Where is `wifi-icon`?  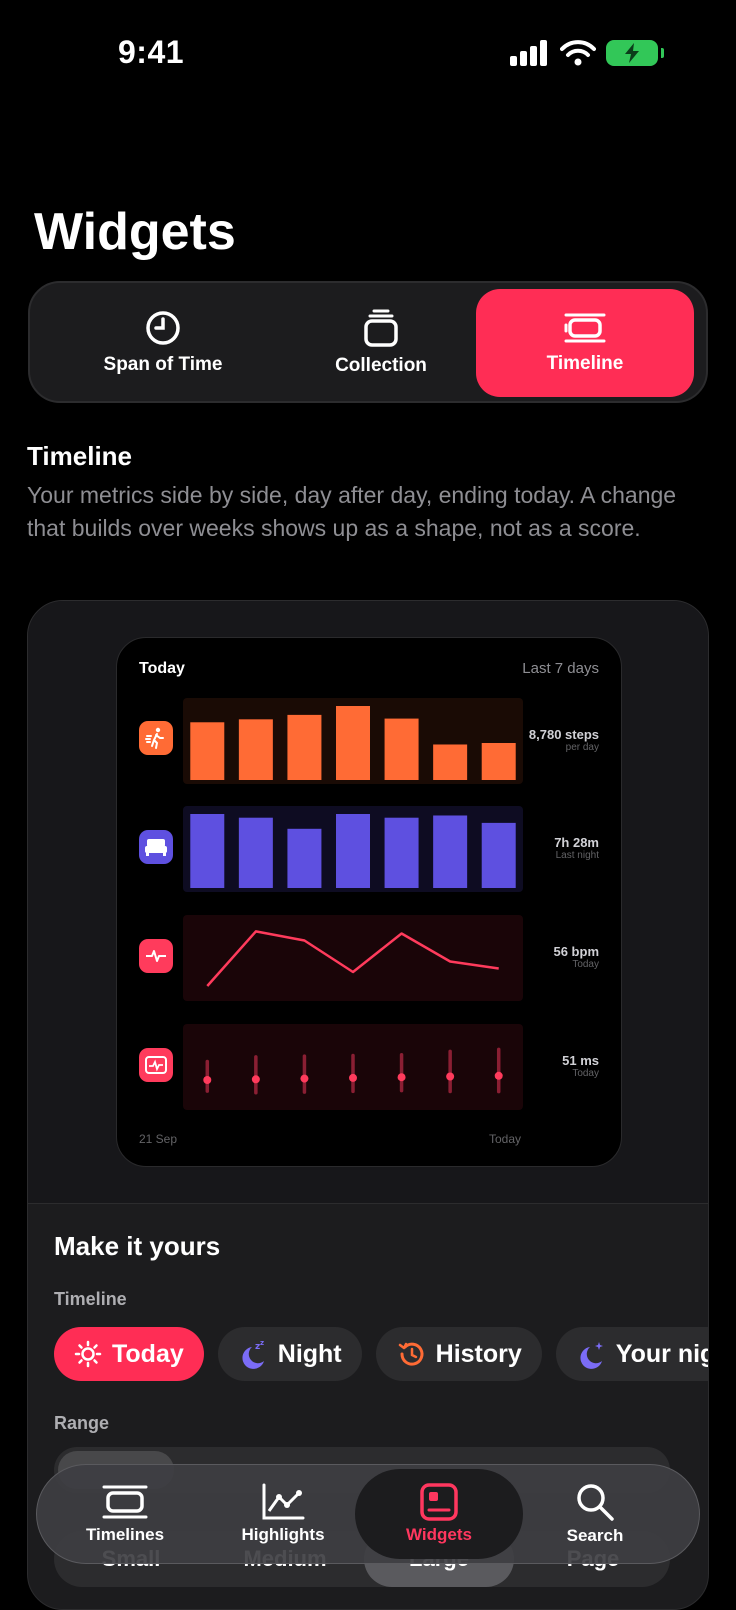 wifi-icon is located at coordinates (578, 53).